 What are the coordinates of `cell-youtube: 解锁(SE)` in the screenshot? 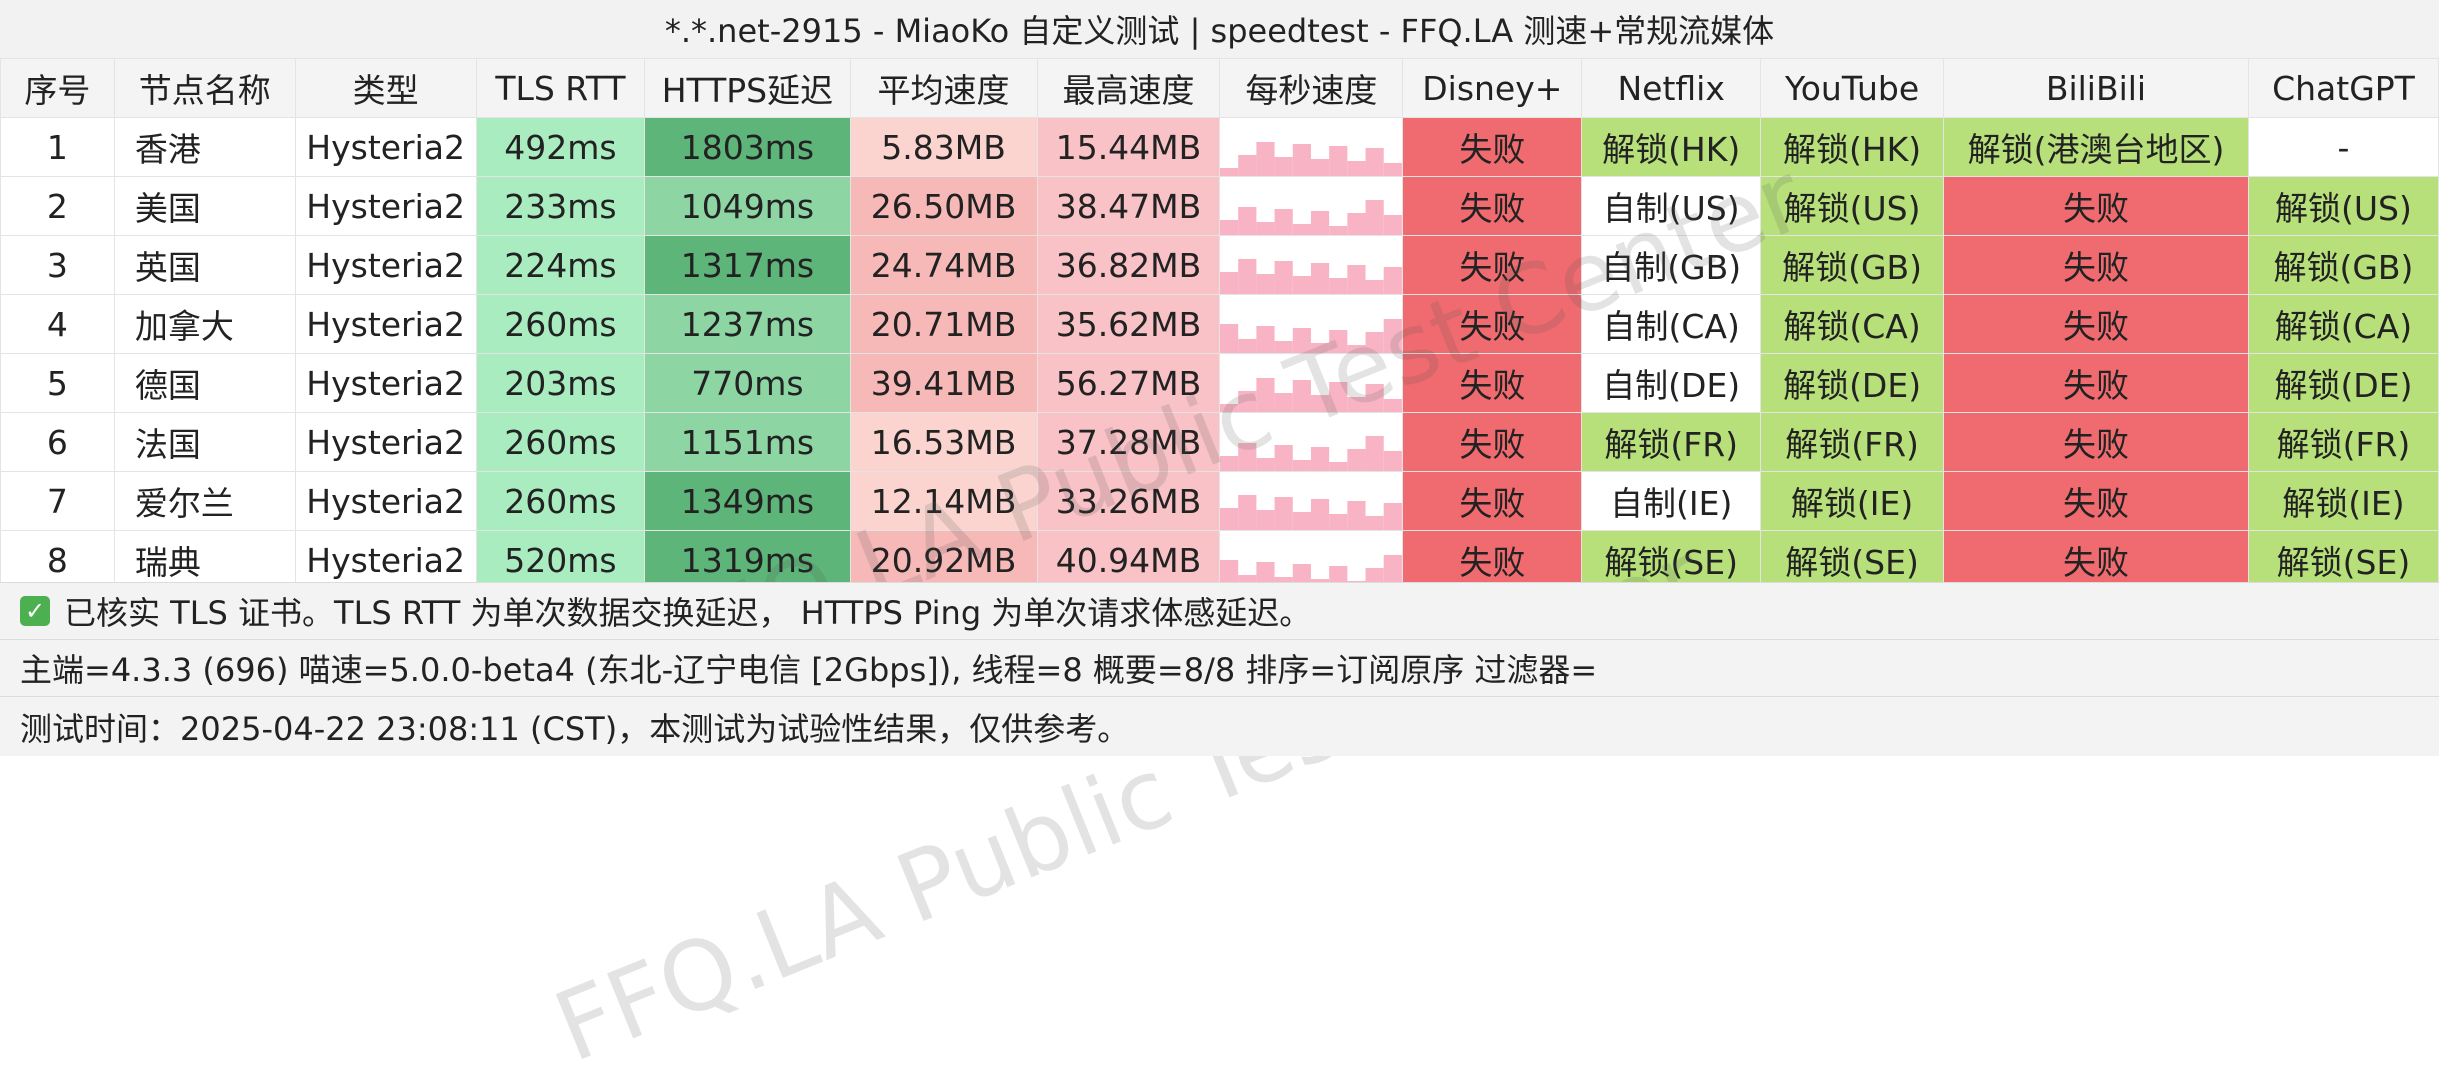 It's located at (1852, 560).